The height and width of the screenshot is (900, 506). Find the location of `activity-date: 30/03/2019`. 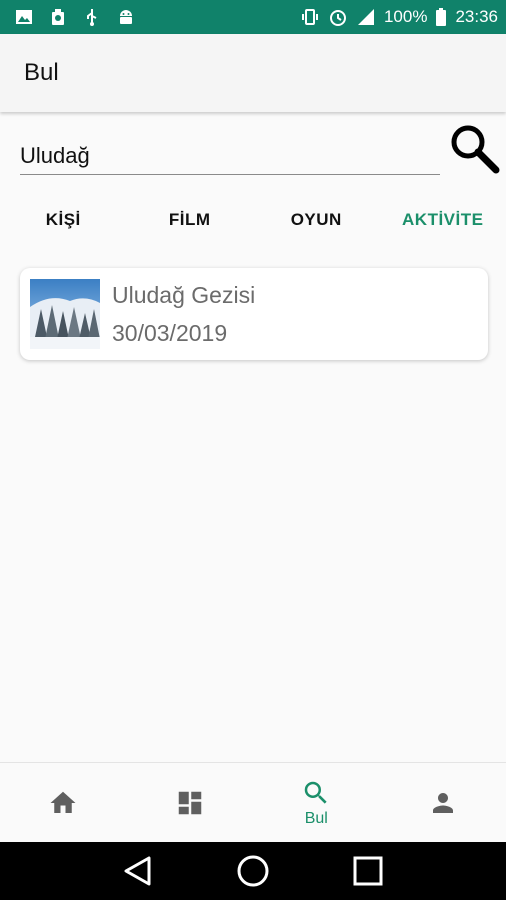

activity-date: 30/03/2019 is located at coordinates (170, 333).